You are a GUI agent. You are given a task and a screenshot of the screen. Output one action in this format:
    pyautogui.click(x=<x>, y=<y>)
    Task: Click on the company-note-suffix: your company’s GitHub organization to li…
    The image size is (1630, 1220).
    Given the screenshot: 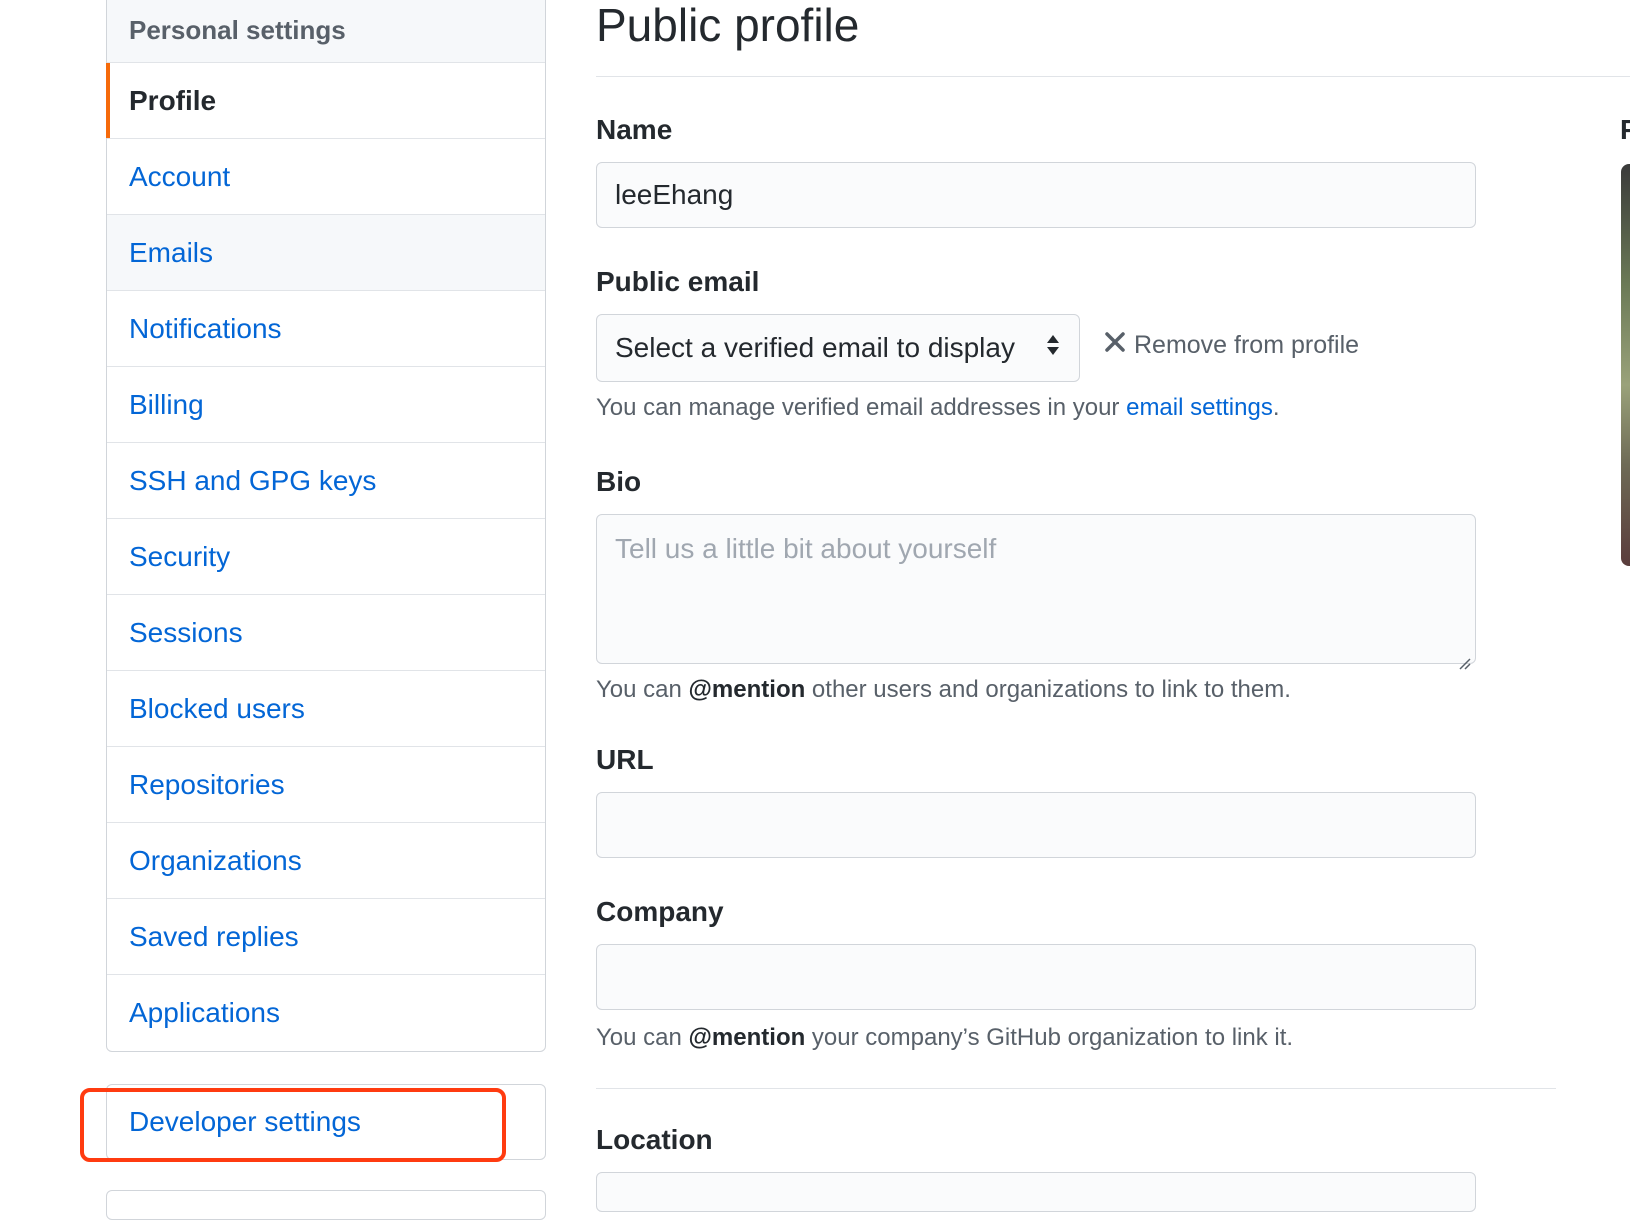 What is the action you would take?
    pyautogui.click(x=1049, y=1037)
    